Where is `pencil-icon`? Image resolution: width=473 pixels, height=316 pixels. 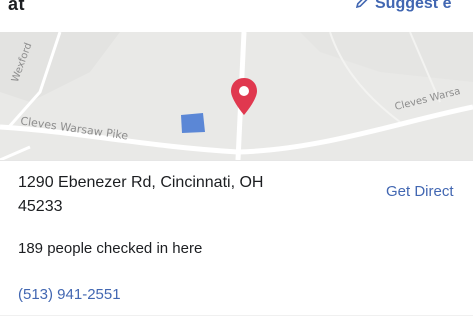 pencil-icon is located at coordinates (362, 6).